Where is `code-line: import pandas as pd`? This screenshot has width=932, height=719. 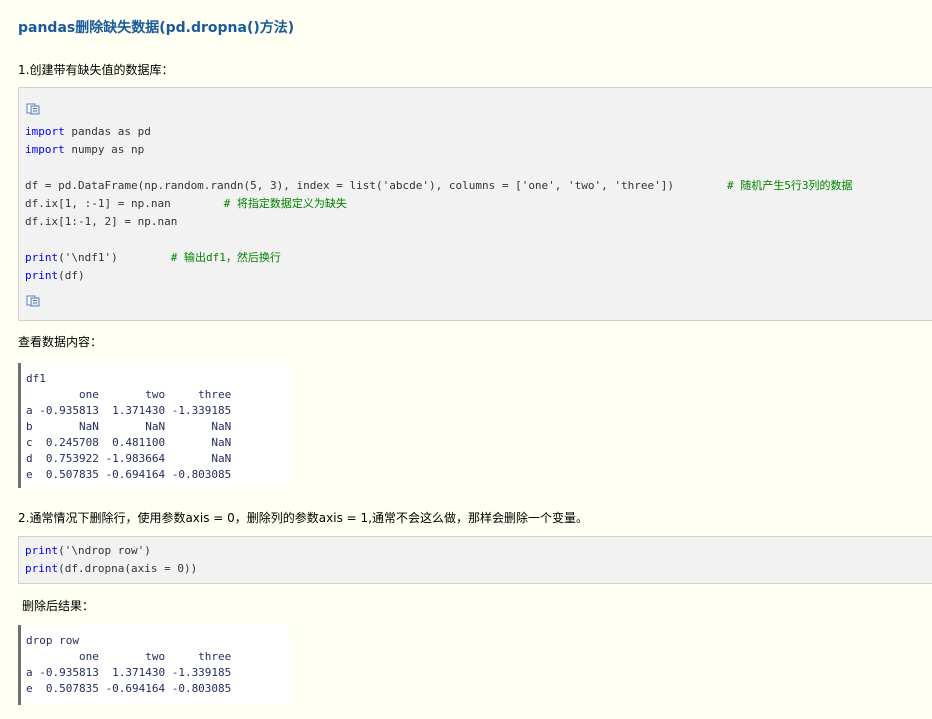
code-line: import pandas as pd is located at coordinates (88, 131).